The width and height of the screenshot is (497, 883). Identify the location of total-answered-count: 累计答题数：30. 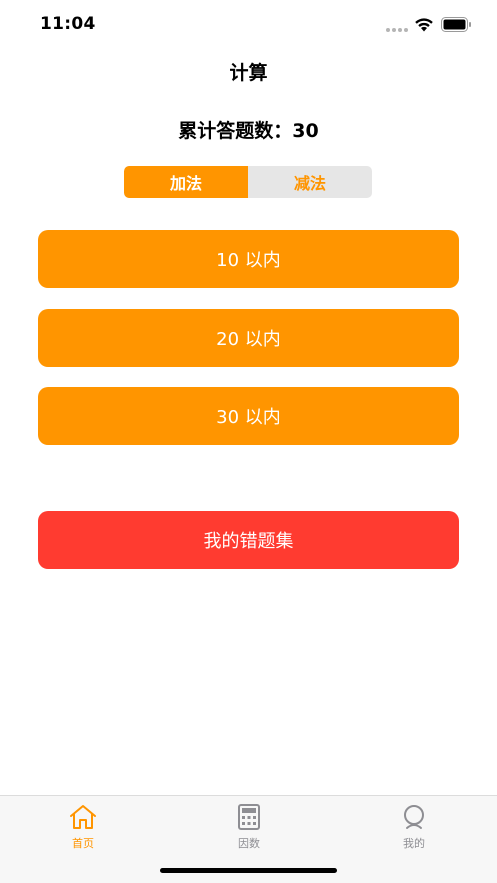
(248, 131).